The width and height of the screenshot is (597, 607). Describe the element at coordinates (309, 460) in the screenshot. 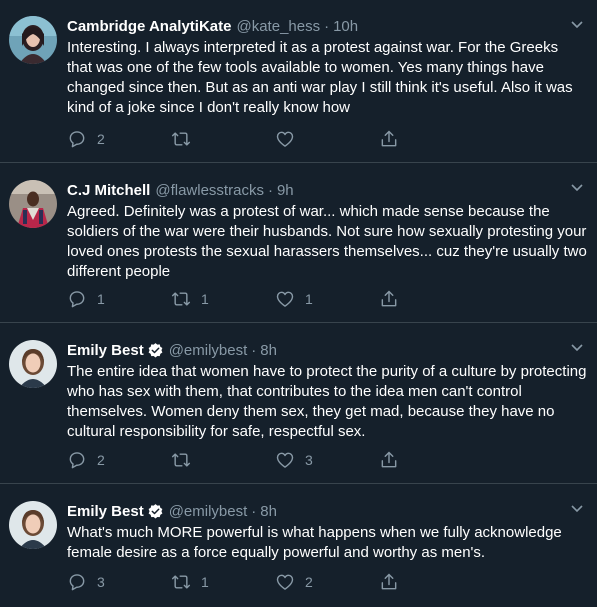

I see `like-count: 3` at that location.